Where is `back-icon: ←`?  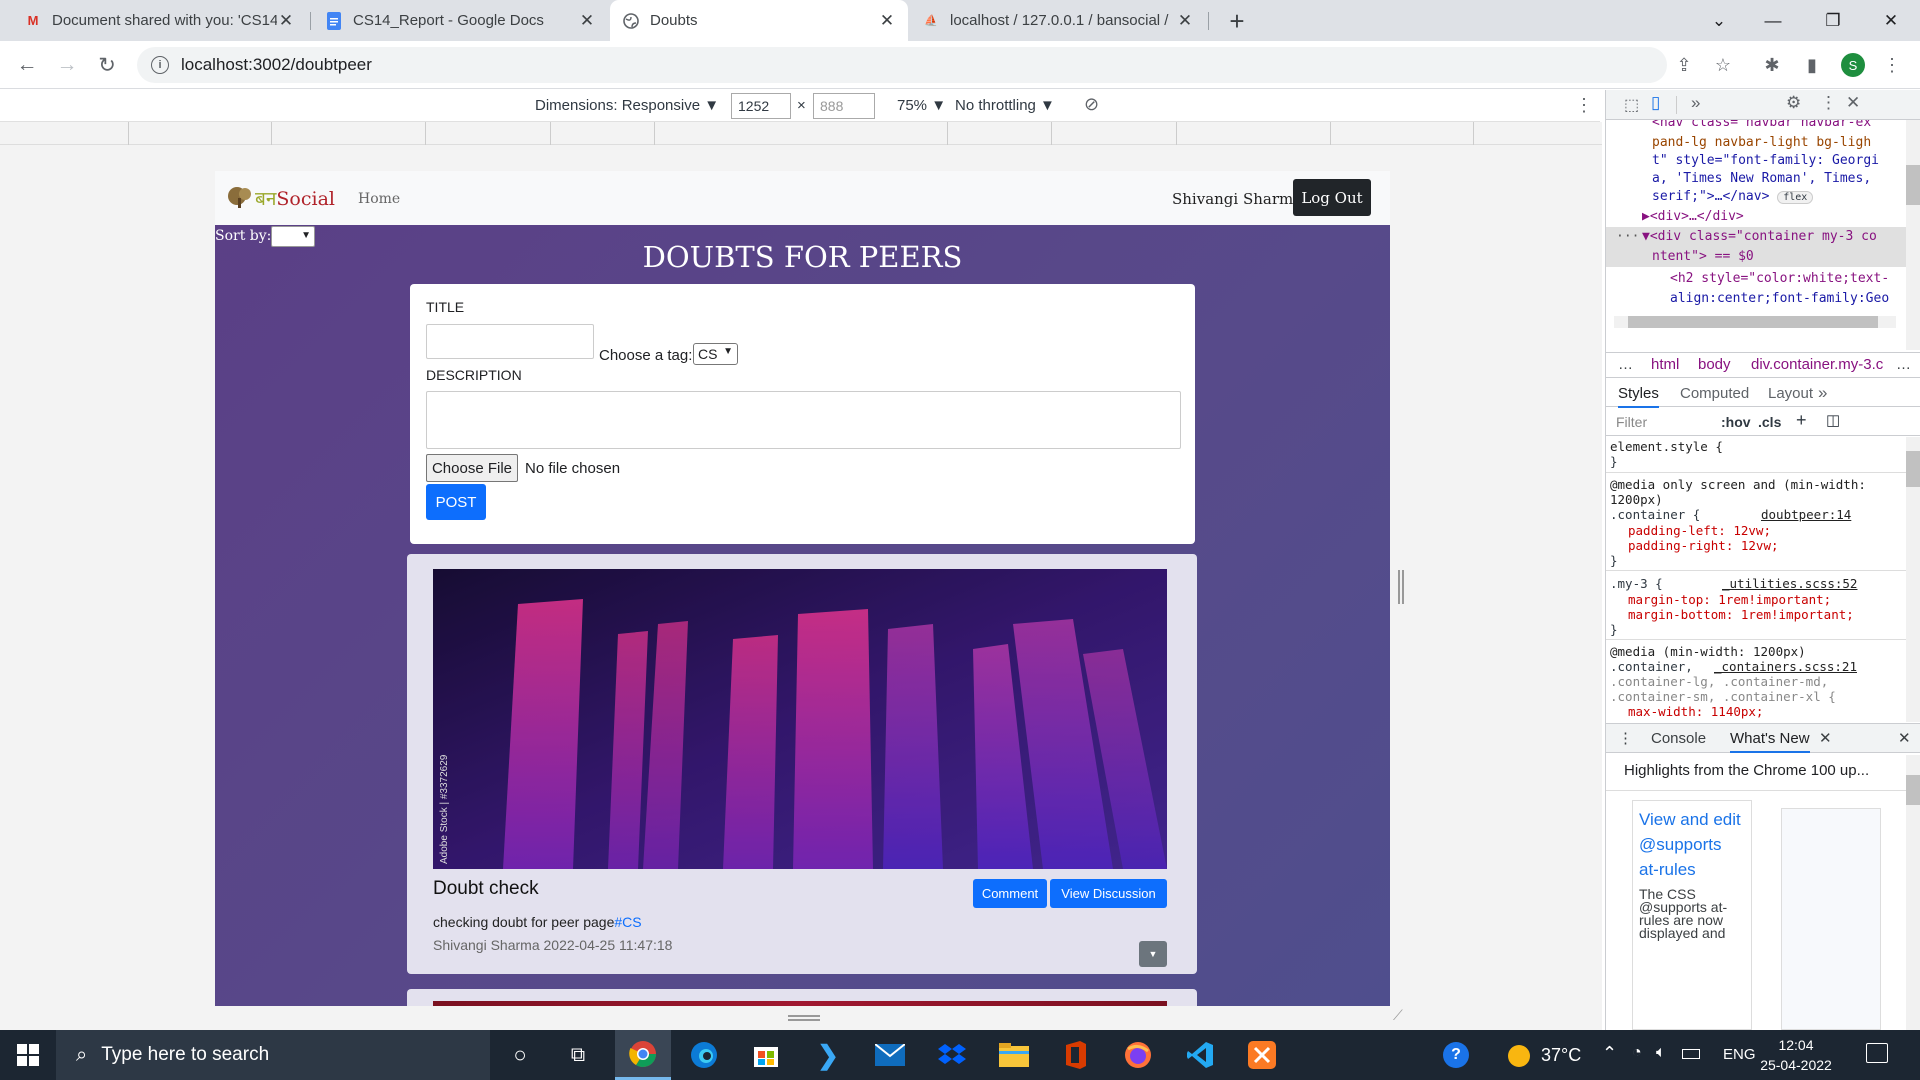
back-icon: ← is located at coordinates (27, 65).